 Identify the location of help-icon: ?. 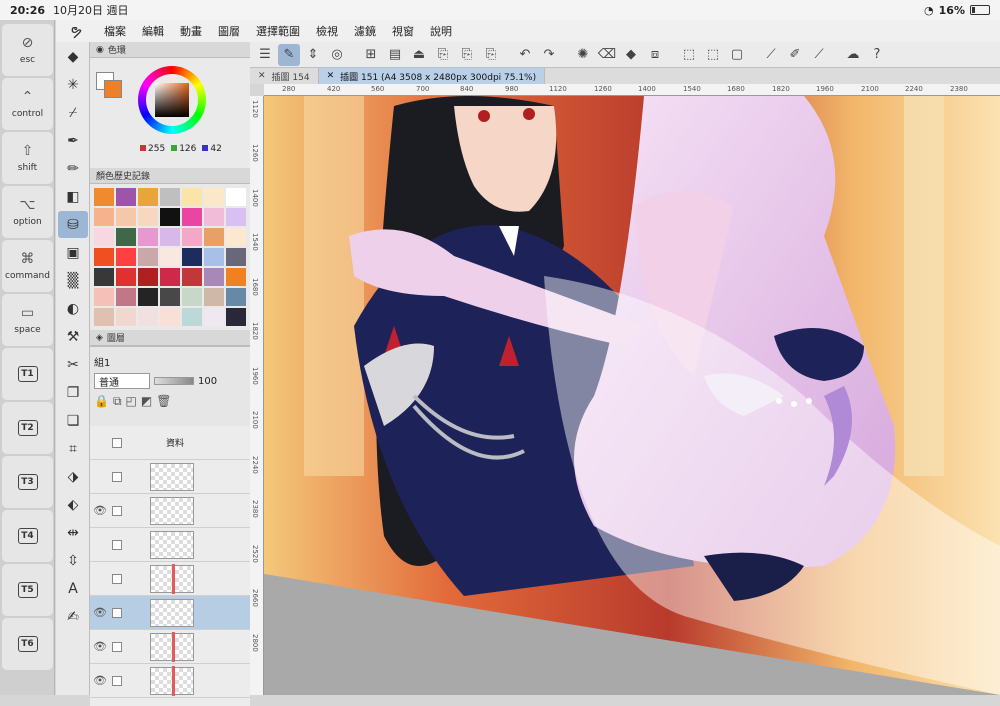
(877, 55).